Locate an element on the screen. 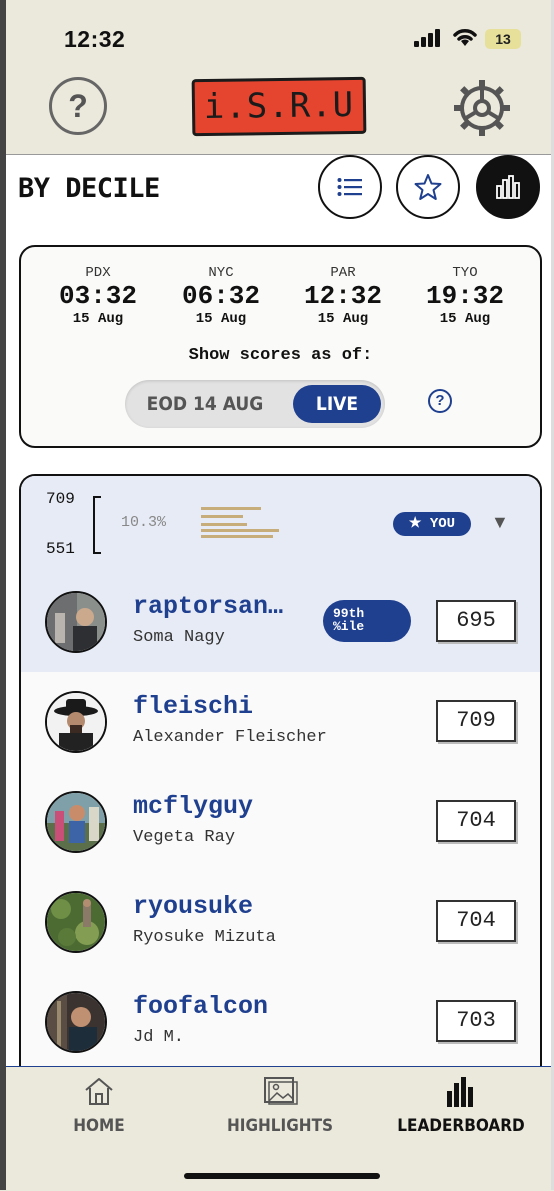  highlights-image-icon is located at coordinates (281, 1091).